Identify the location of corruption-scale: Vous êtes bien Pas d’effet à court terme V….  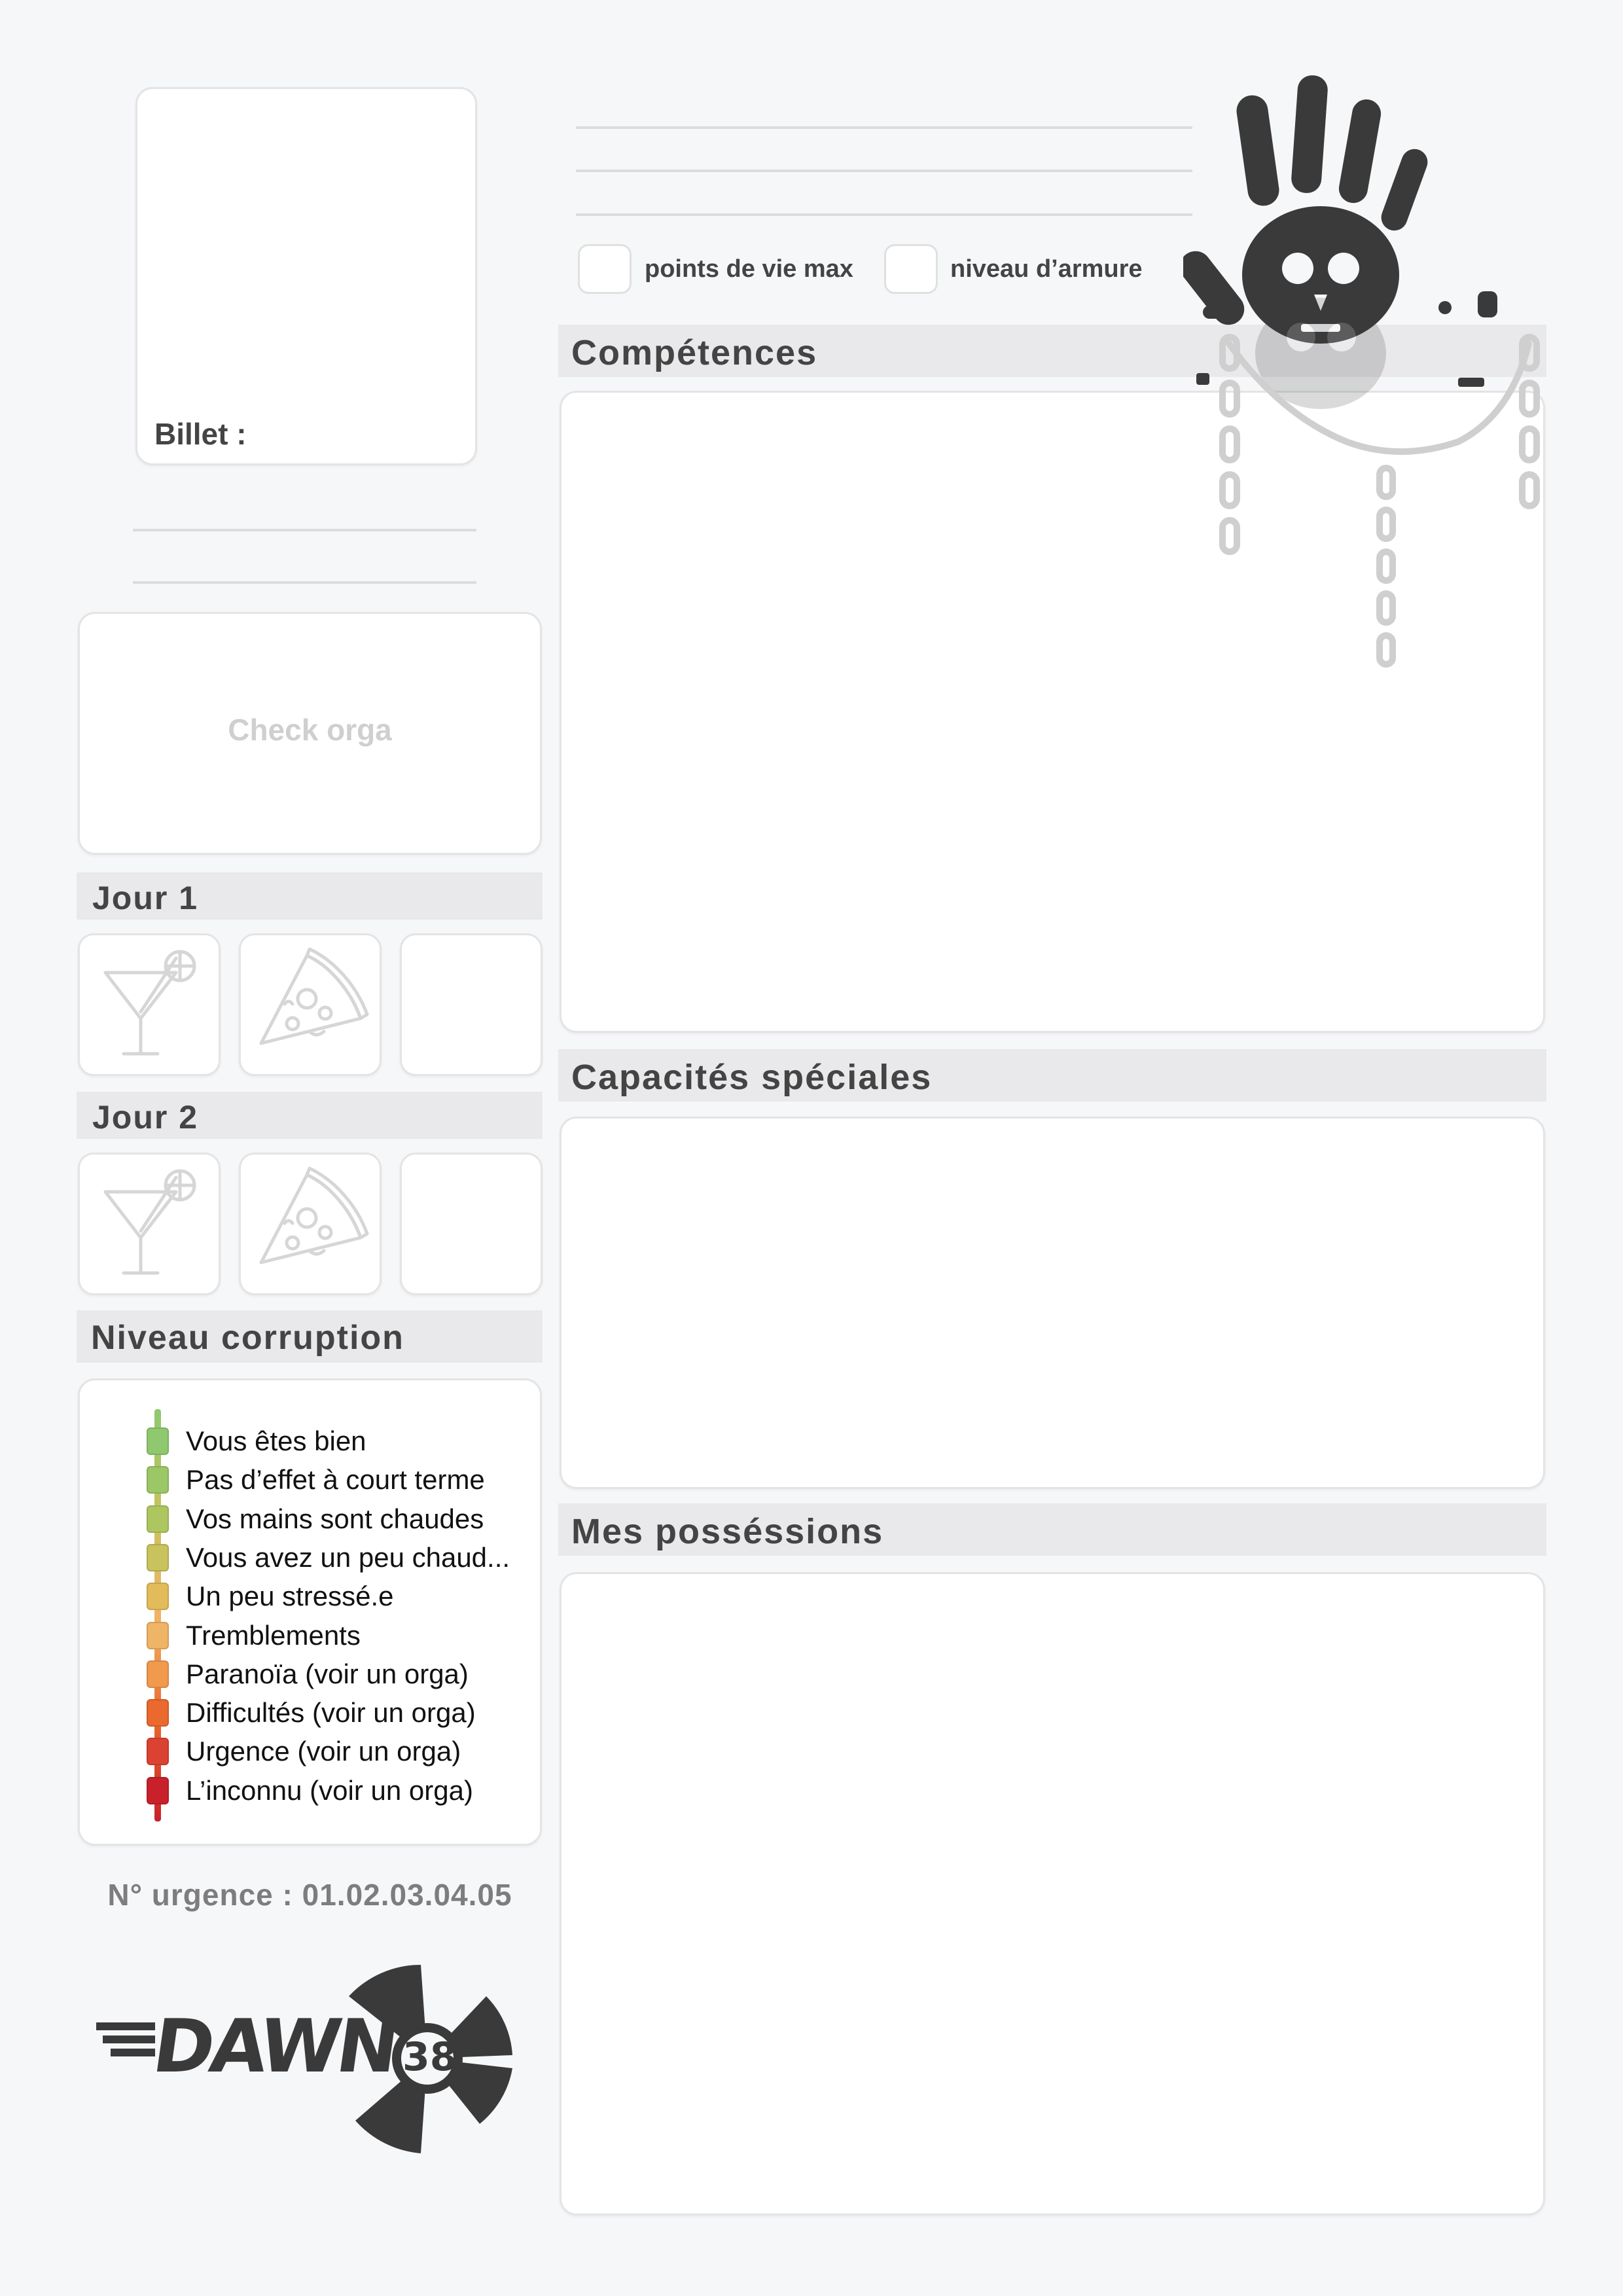
(309, 1609).